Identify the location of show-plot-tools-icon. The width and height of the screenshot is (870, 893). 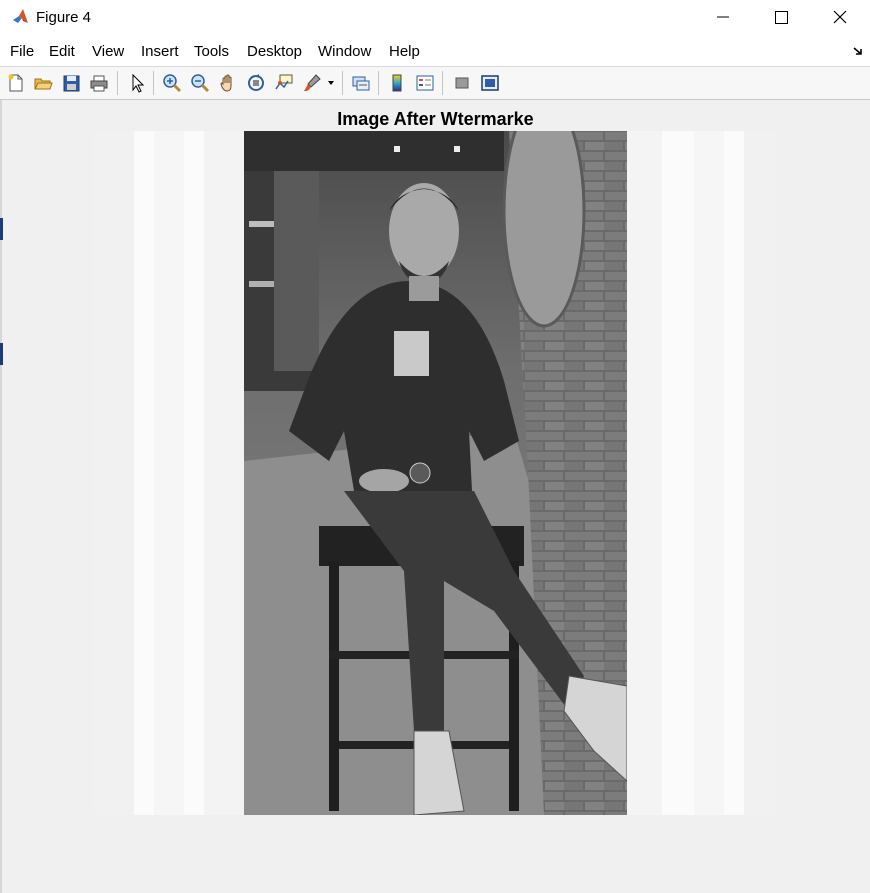
(490, 83).